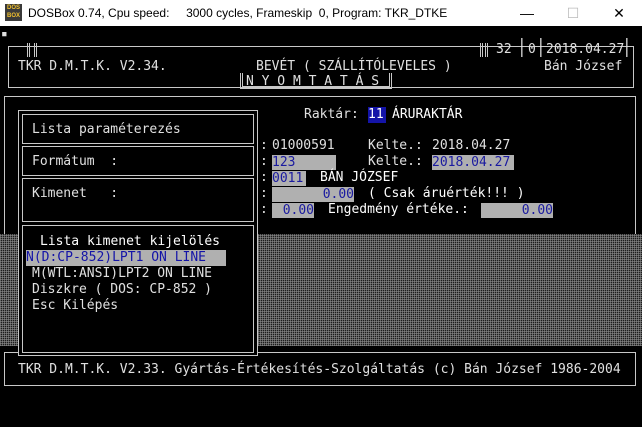 The width and height of the screenshot is (642, 427). What do you see at coordinates (264, 193) in the screenshot?
I see `colon-4: :` at bounding box center [264, 193].